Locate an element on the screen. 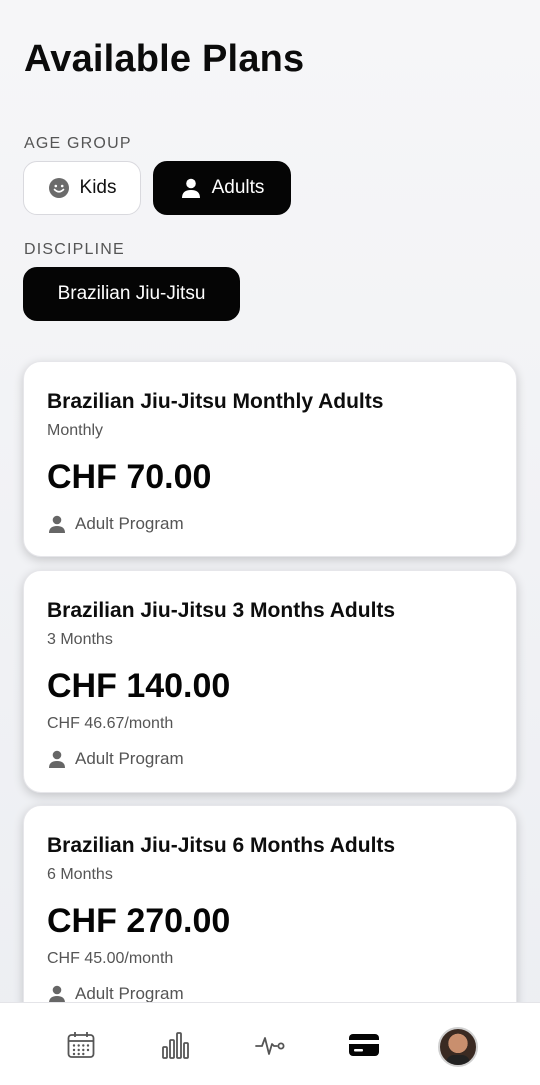 This screenshot has width=540, height=1085. activity-icon is located at coordinates (270, 1047).